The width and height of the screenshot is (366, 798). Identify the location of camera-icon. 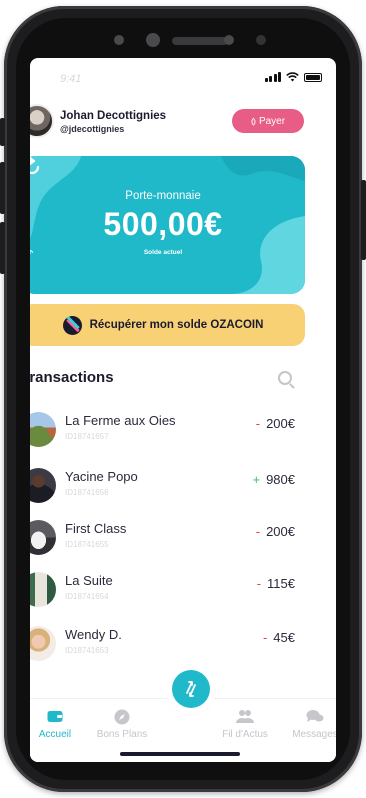
(153, 40).